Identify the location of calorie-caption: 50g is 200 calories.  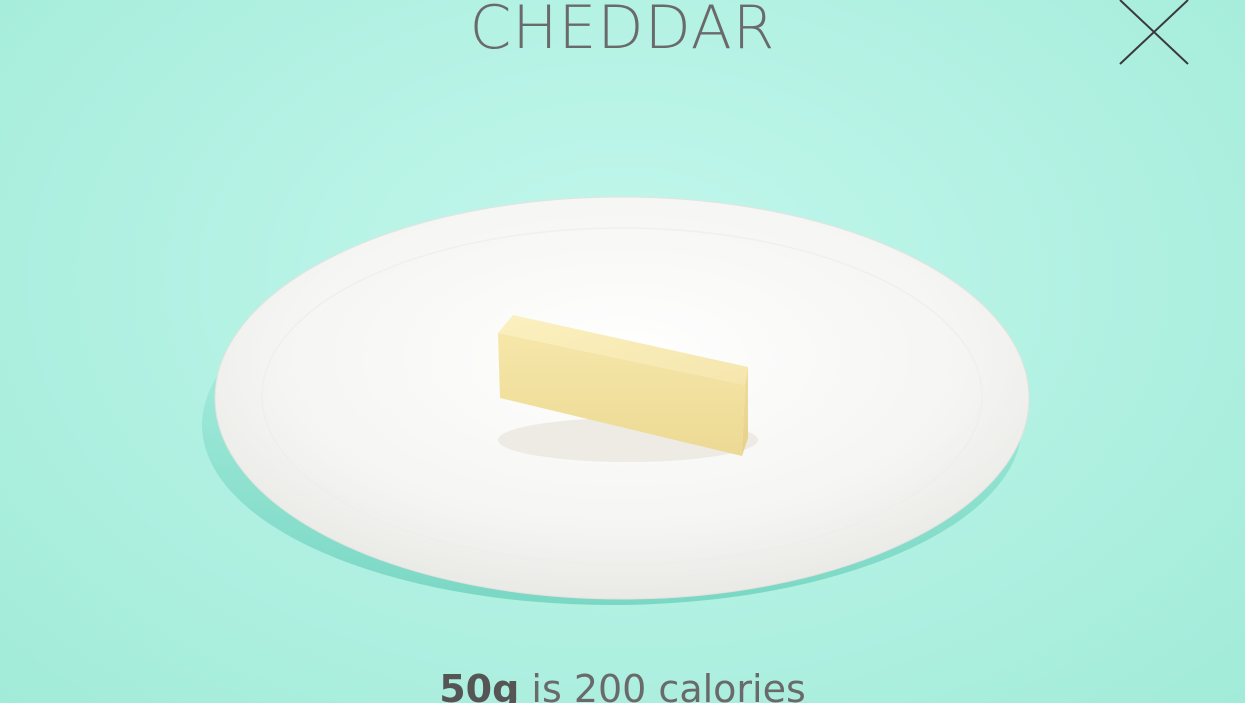
(622, 683).